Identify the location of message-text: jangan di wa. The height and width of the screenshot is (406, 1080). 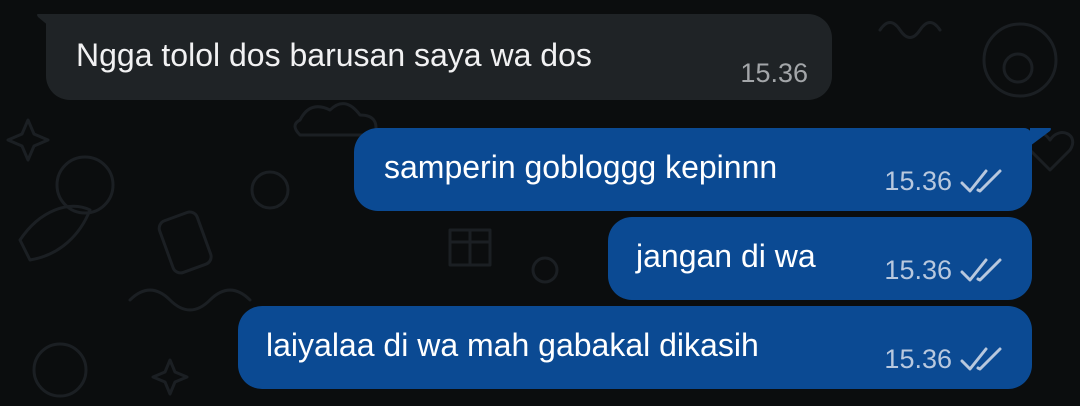
(726, 256).